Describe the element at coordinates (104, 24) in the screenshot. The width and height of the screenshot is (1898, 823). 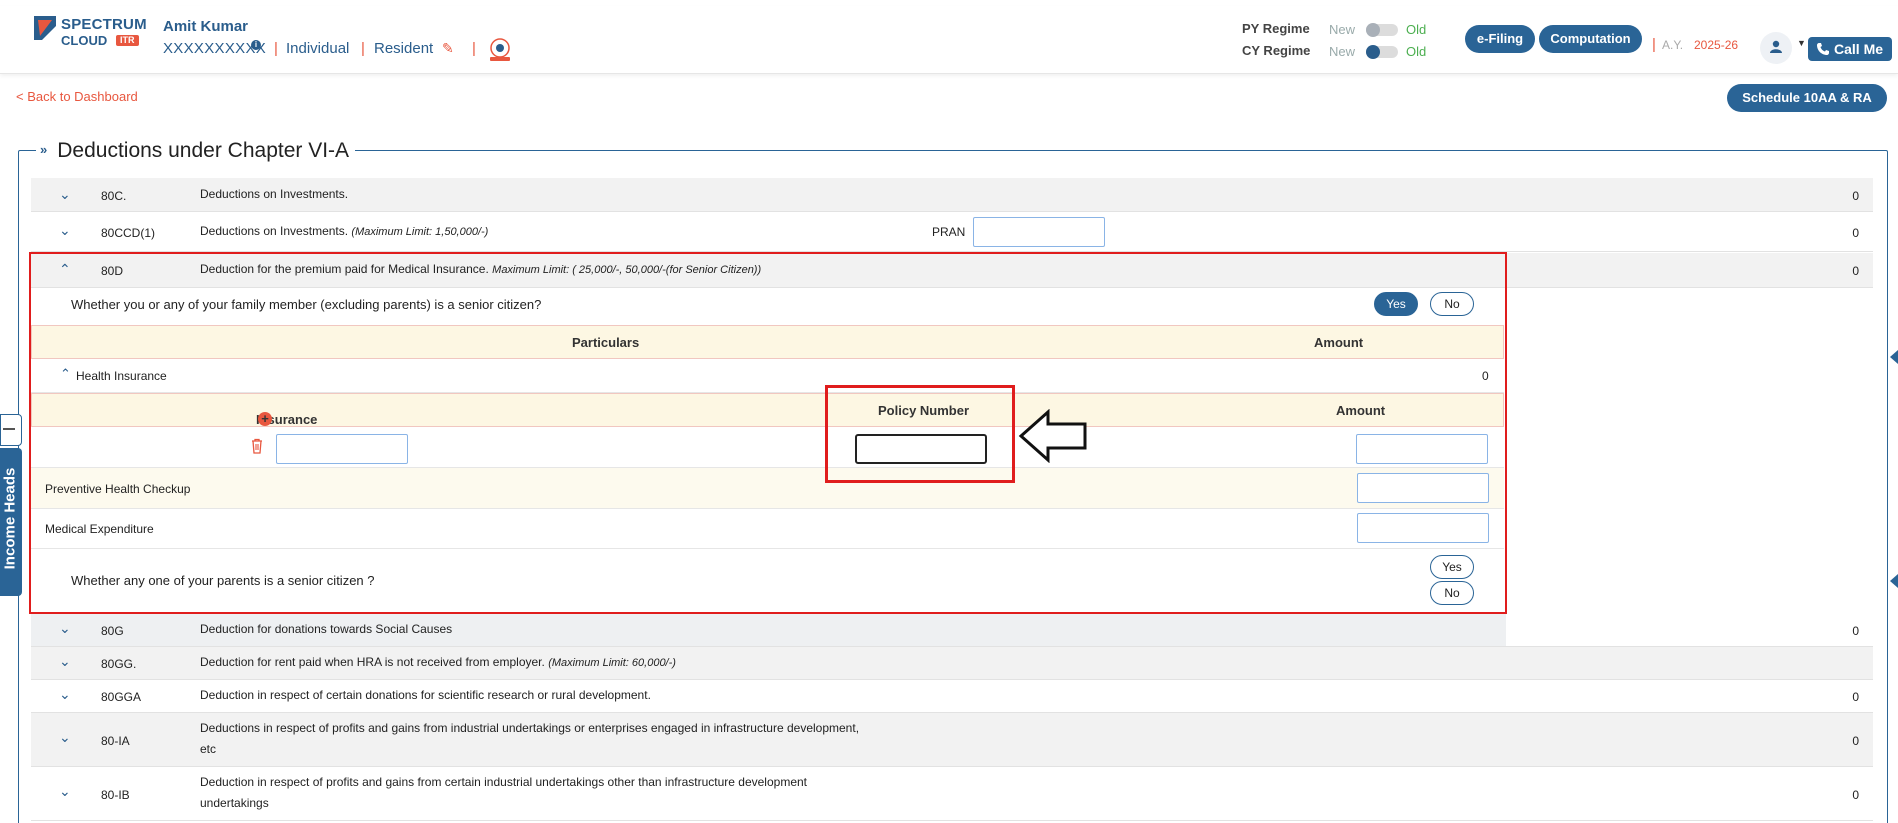
I see `logo-text-spectrum: SPECTRUM` at that location.